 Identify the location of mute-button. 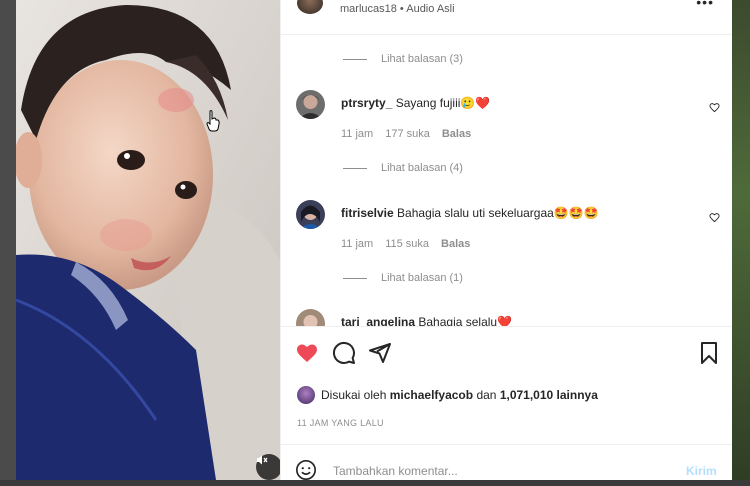
(268, 467).